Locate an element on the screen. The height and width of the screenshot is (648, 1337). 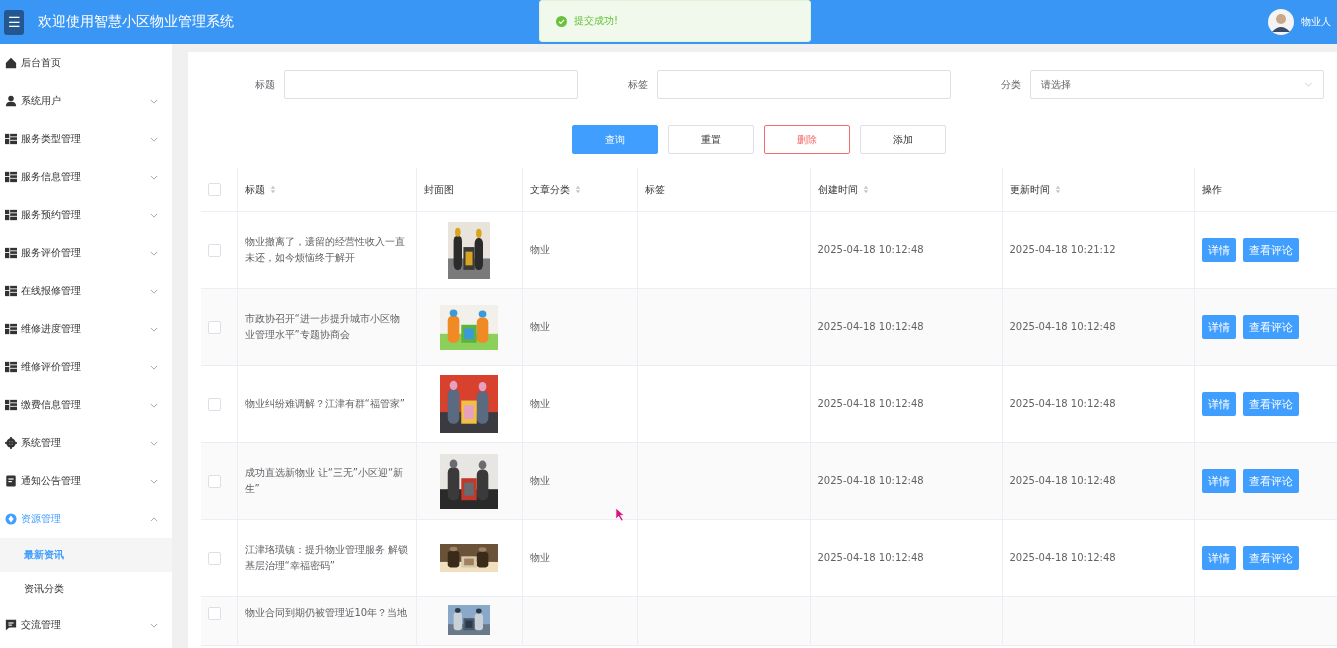
add-button: 添加 is located at coordinates (902, 139).